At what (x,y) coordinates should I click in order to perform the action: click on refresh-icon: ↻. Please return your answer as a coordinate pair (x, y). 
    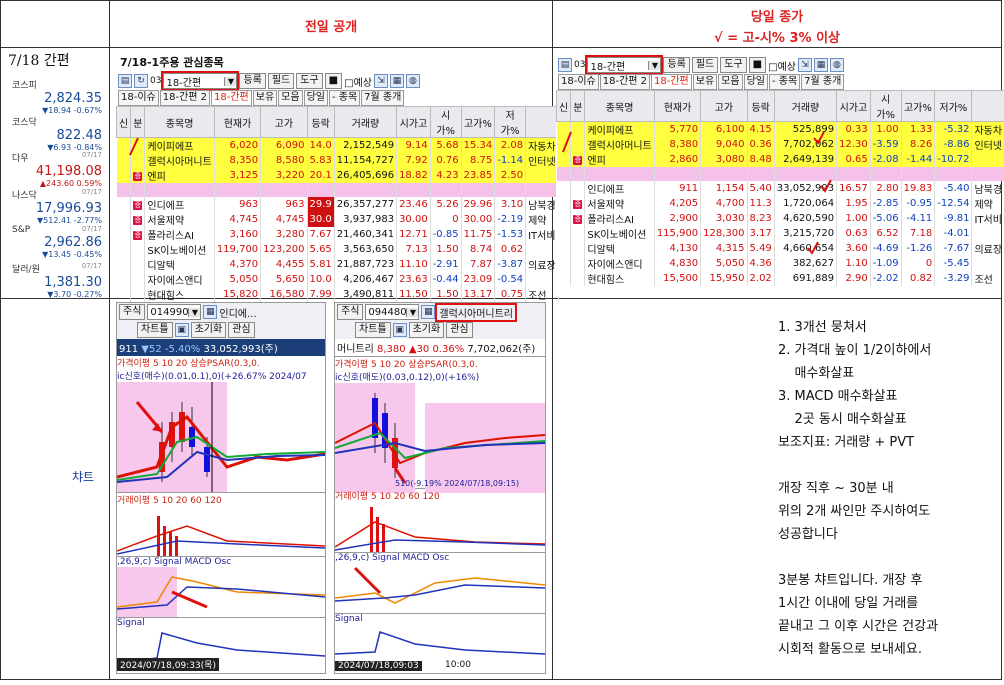
    Looking at the image, I should click on (141, 81).